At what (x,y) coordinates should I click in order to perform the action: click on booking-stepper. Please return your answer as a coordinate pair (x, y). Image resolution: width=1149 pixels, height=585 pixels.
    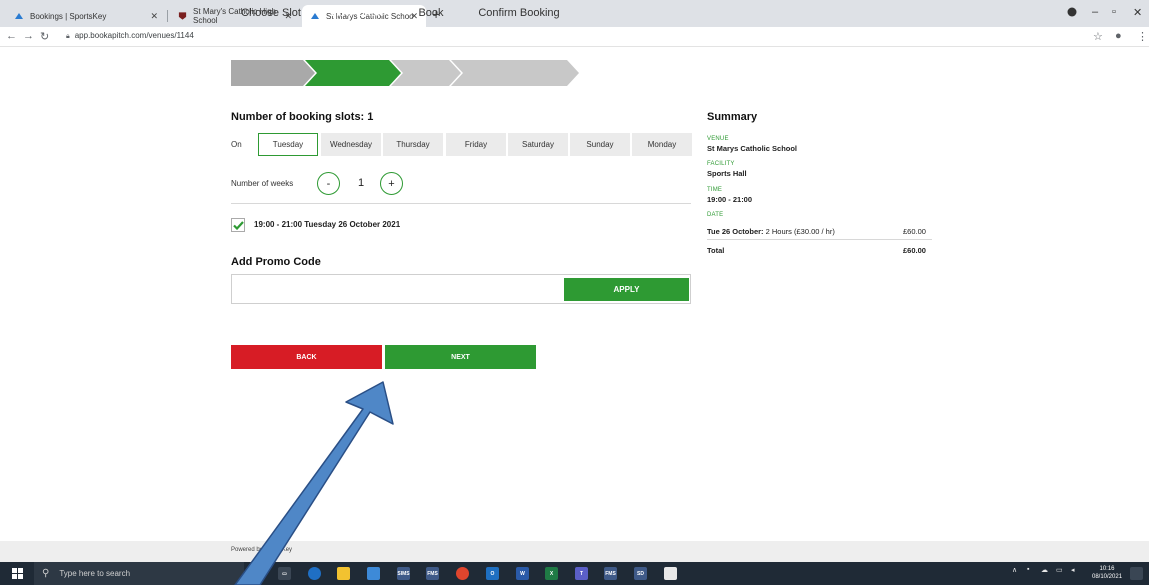
    Looking at the image, I should click on (405, 73).